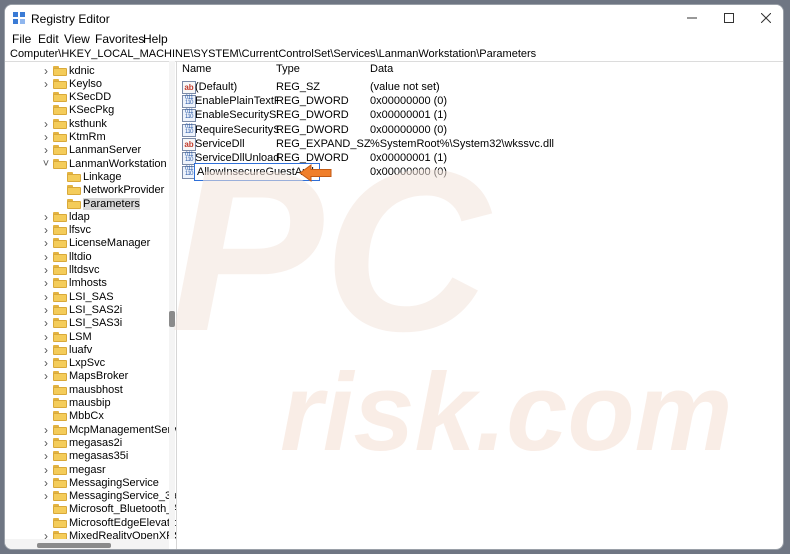 This screenshot has width=790, height=554. I want to click on column-header-data: Data, so click(381, 69).